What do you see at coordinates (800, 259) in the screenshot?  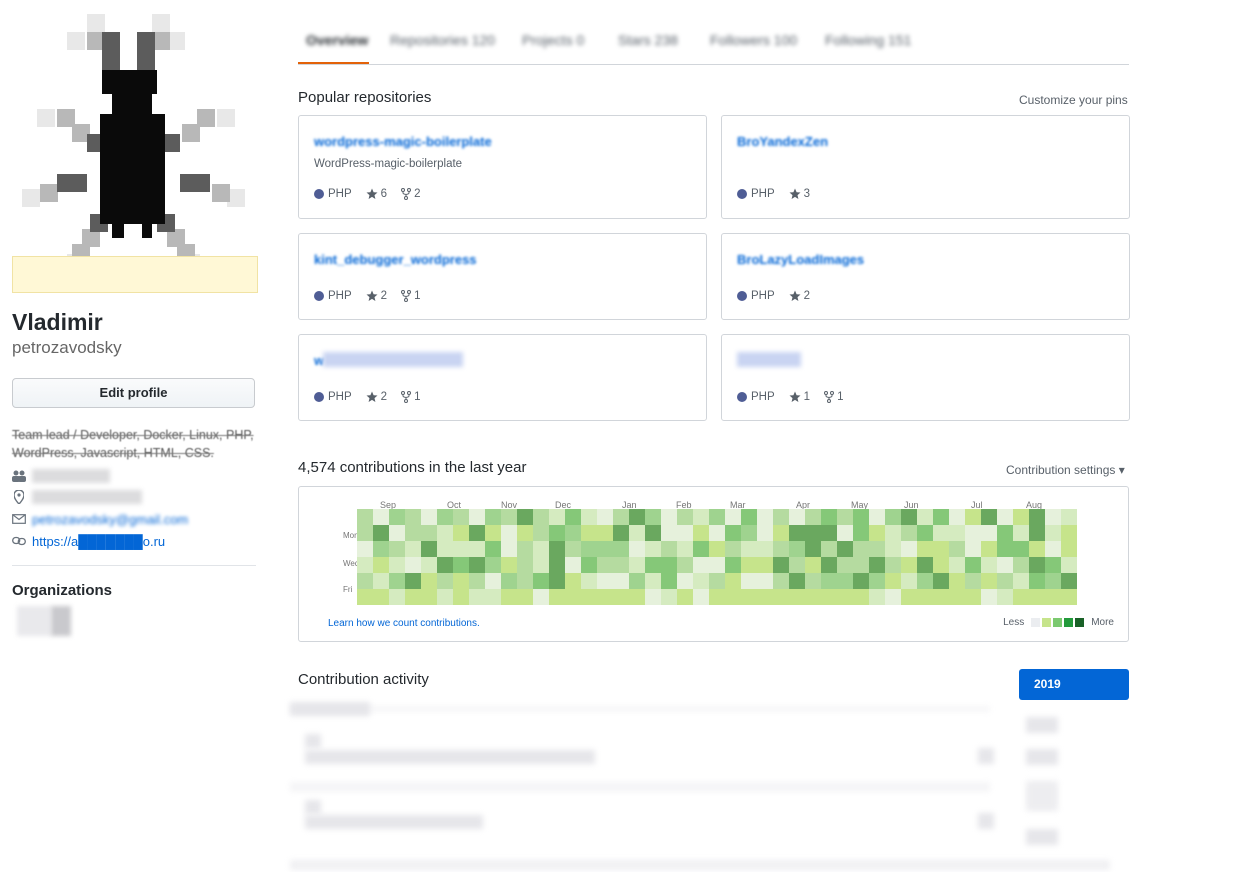 I see `repo-name: BroLazyLoadImages` at bounding box center [800, 259].